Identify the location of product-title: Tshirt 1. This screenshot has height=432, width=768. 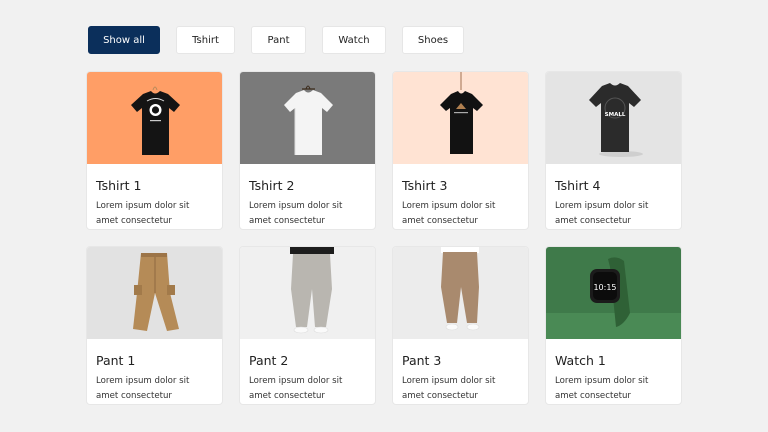
(119, 185).